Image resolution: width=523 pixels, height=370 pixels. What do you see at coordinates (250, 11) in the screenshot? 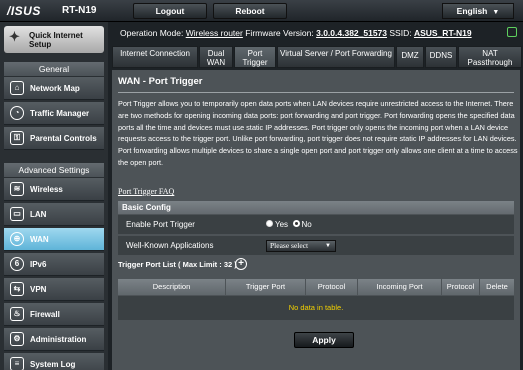
I see `reboot-button: Reboot` at bounding box center [250, 11].